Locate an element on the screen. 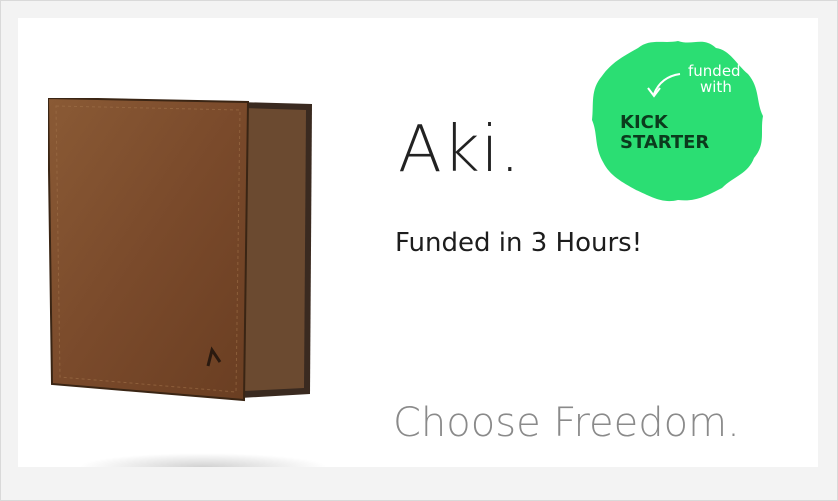  badge-seal-icon: funded with KICK STARTER is located at coordinates (677, 121).